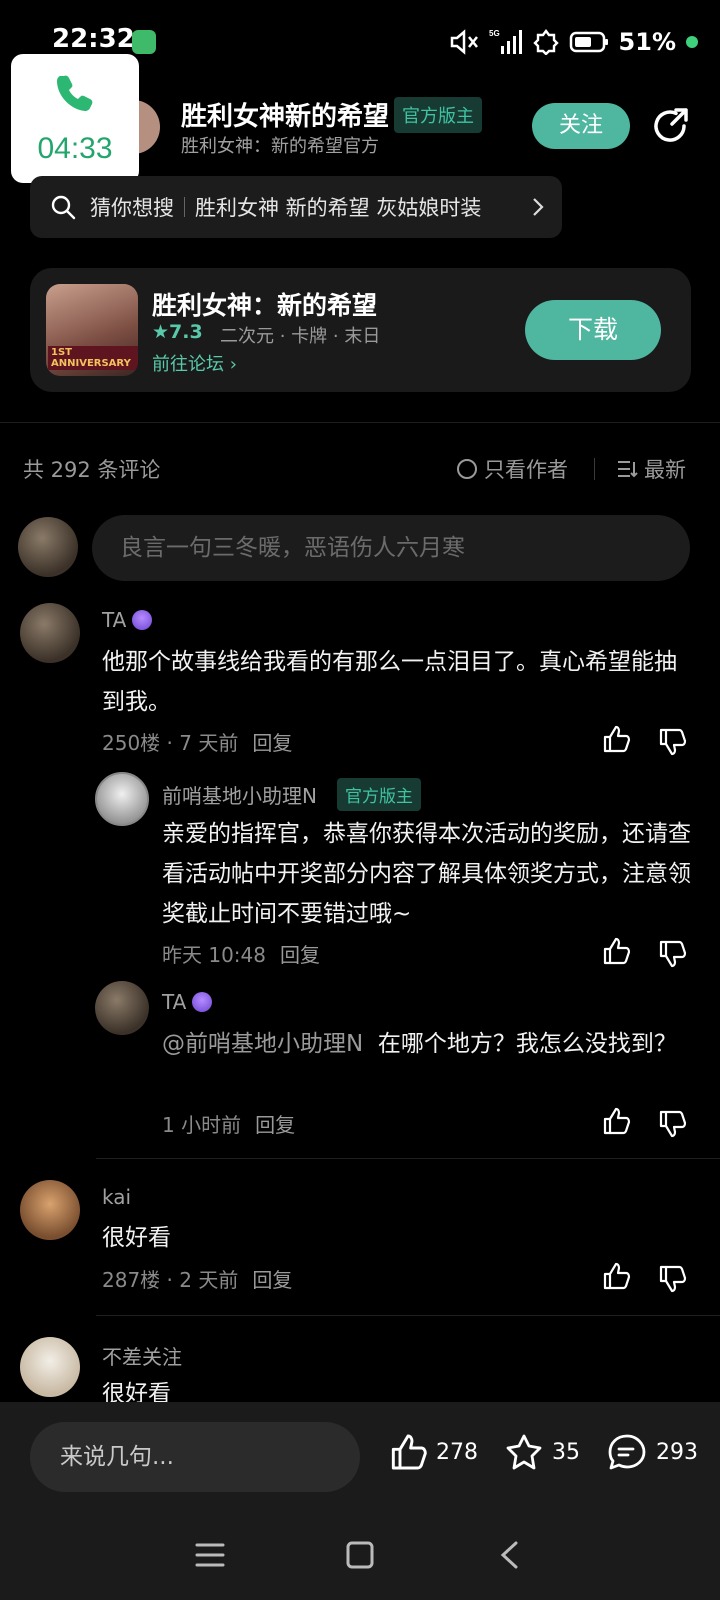  Describe the element at coordinates (210, 1555) in the screenshot. I see `menu-icon` at that location.